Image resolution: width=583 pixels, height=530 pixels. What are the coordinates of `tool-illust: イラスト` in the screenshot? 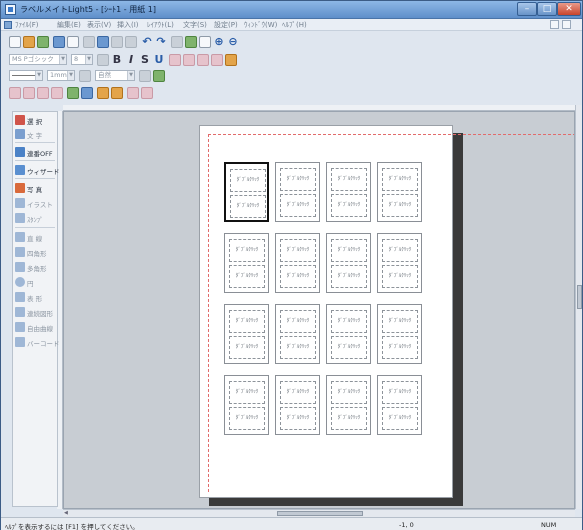 It's located at (35, 203).